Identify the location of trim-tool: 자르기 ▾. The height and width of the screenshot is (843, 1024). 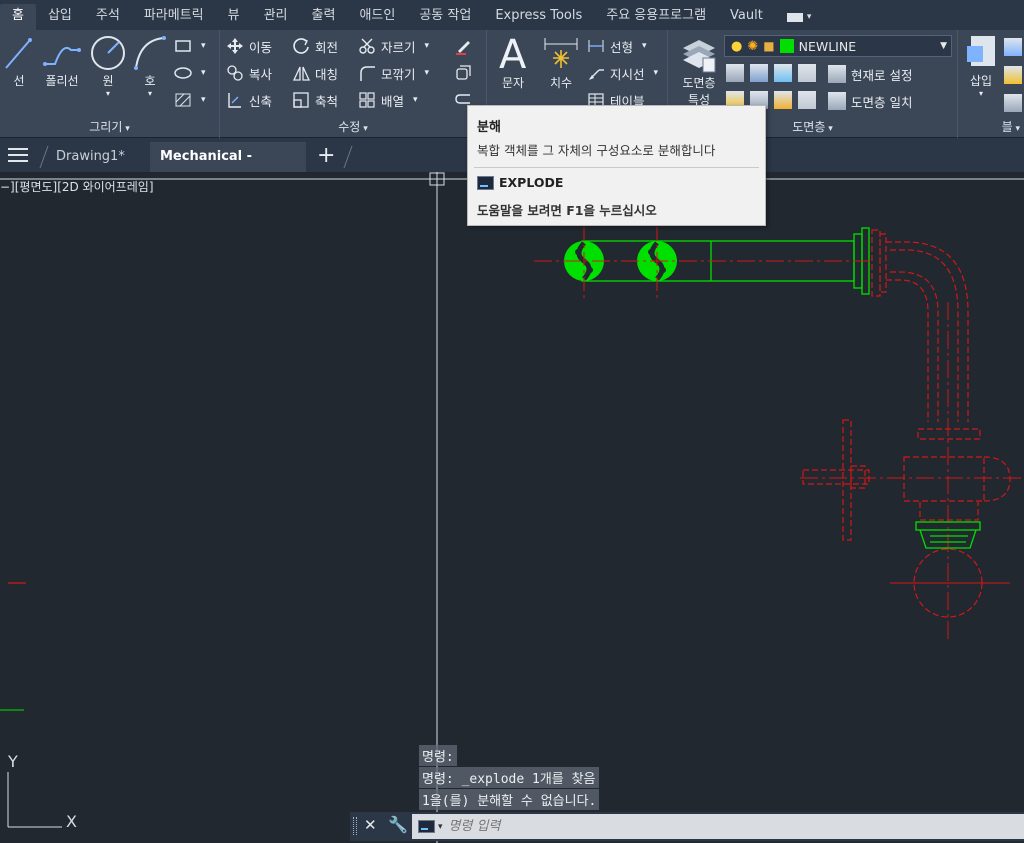
(393, 46).